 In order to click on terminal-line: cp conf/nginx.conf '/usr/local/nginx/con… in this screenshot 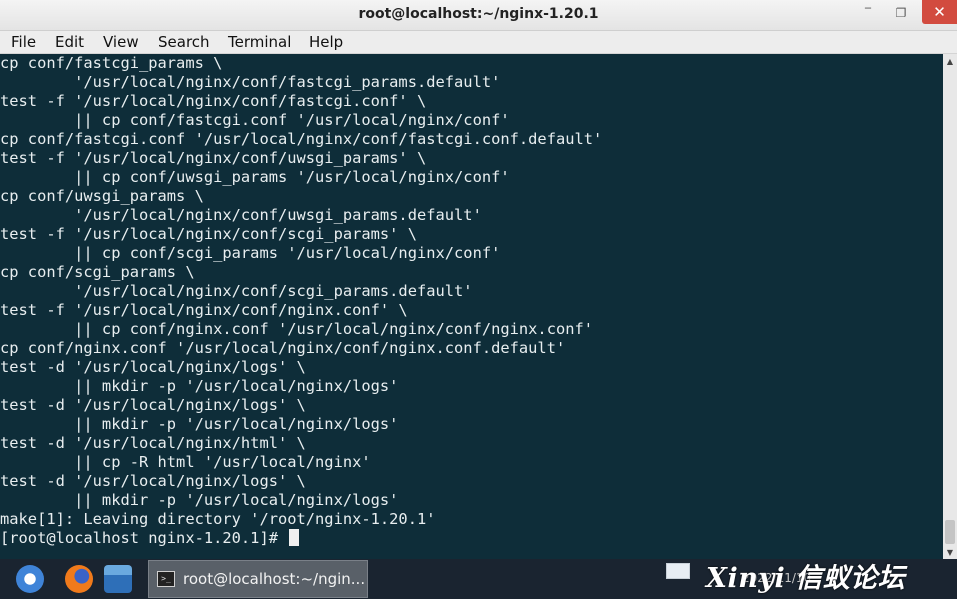, I will do `click(283, 348)`.